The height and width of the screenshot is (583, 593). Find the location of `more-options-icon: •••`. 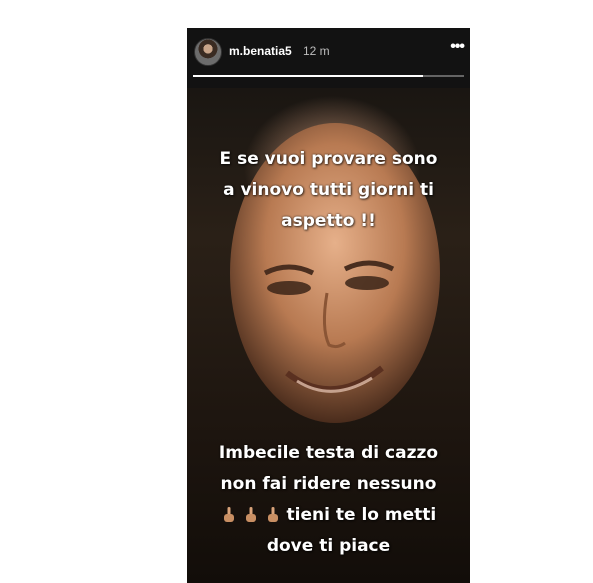

more-options-icon: ••• is located at coordinates (457, 47).